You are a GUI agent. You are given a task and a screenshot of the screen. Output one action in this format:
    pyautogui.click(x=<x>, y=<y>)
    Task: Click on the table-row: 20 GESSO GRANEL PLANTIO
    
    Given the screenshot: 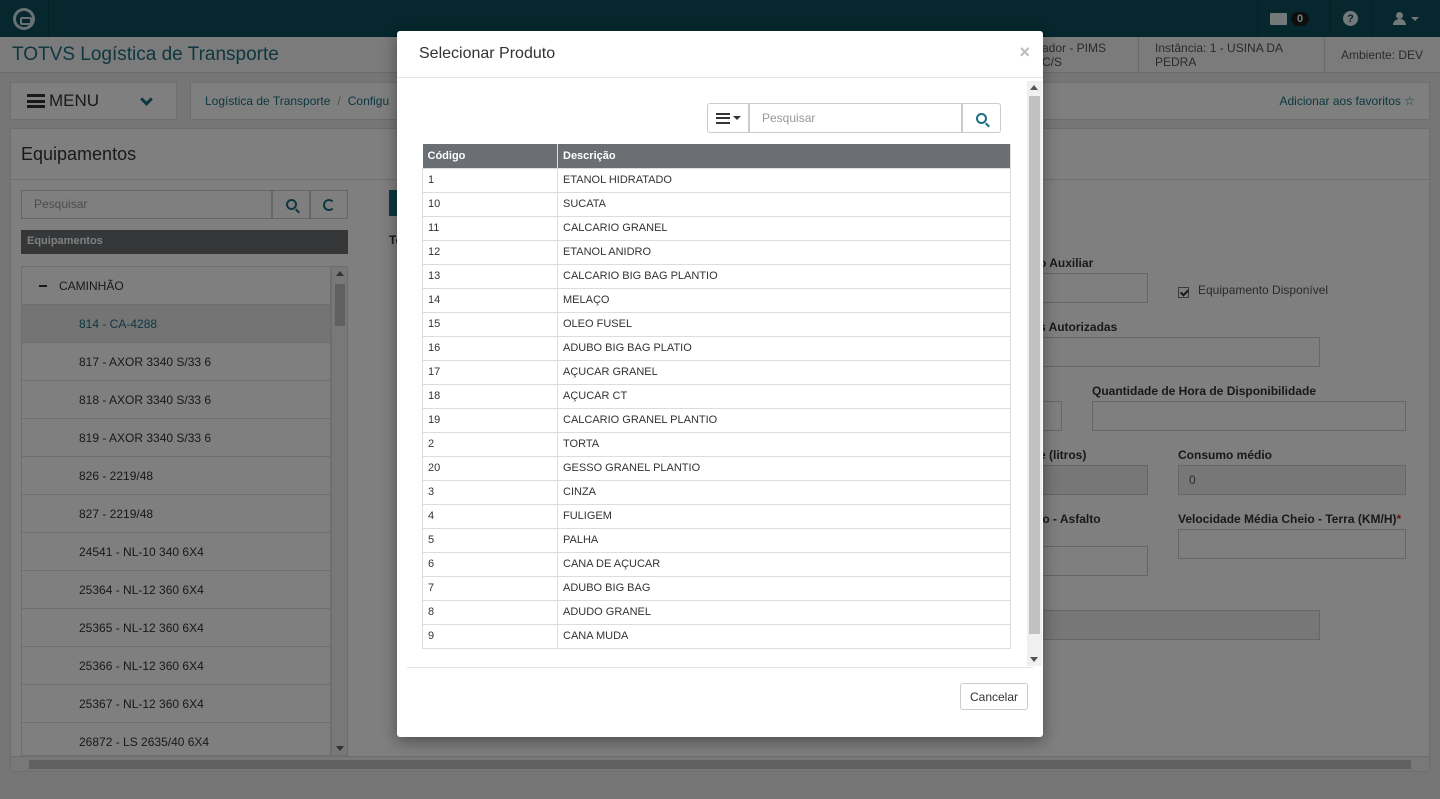 What is the action you would take?
    pyautogui.click(x=716, y=468)
    